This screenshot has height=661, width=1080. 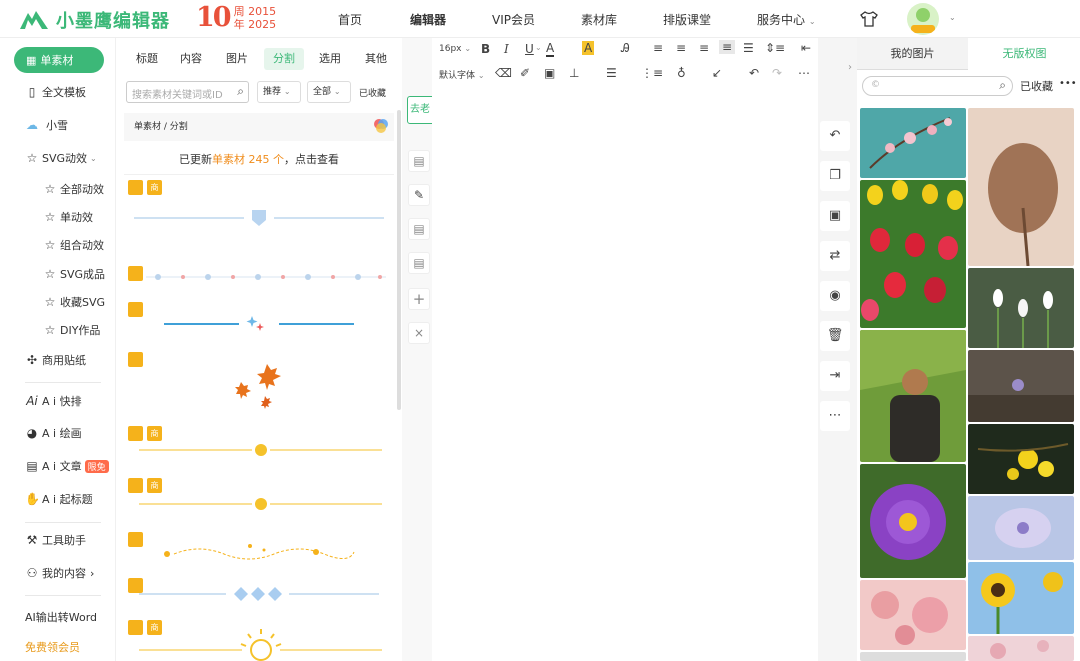 I want to click on user-avatar, so click(x=923, y=19).